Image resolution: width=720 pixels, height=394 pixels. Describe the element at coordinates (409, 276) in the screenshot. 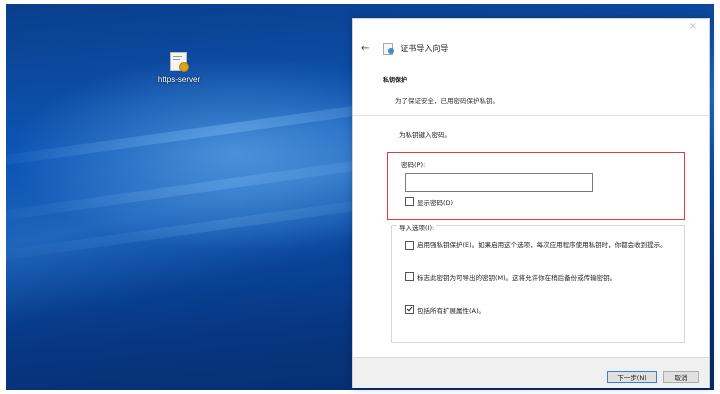

I see `exportable-key-checkbox` at that location.